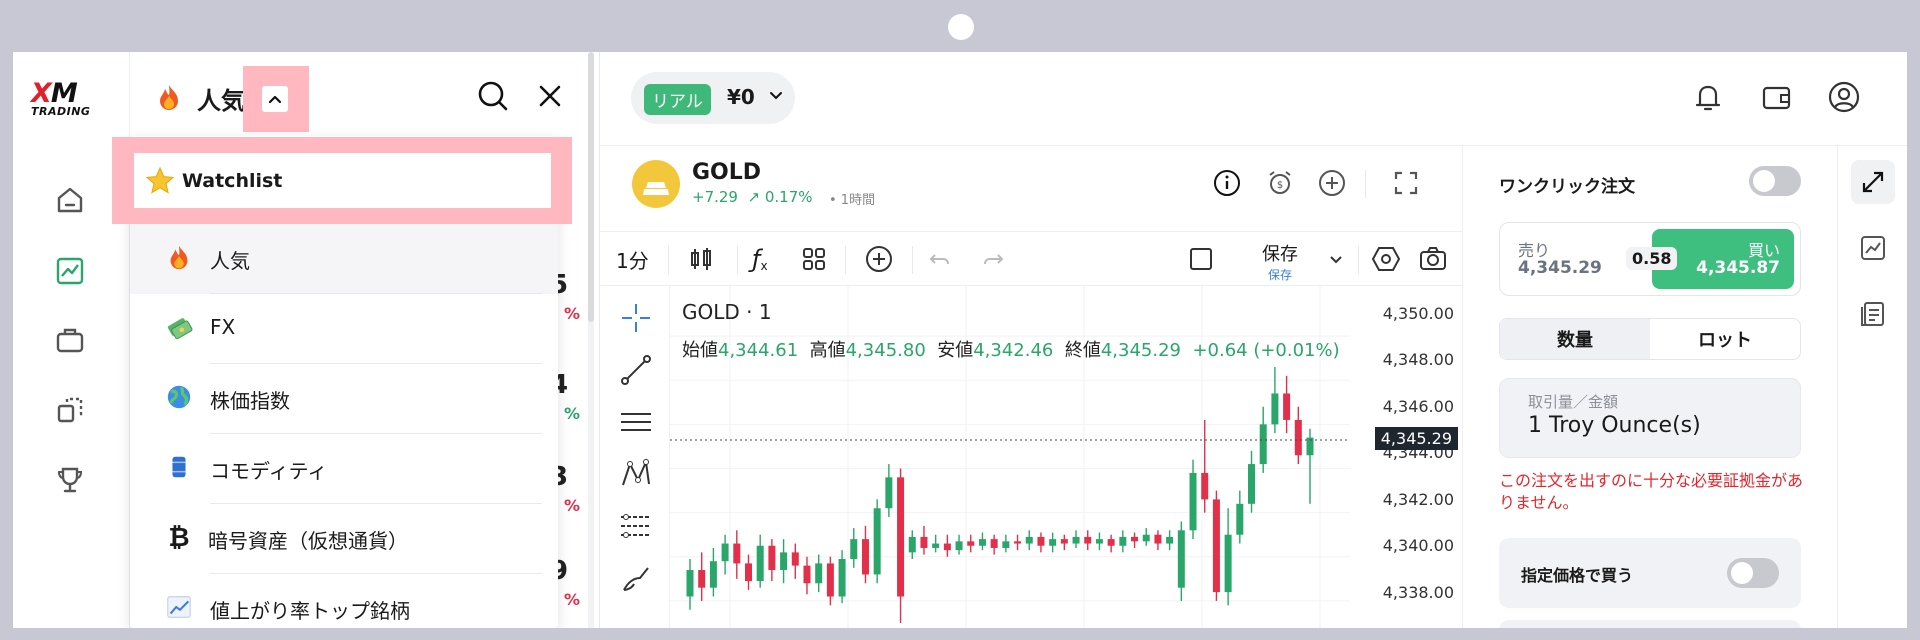 The height and width of the screenshot is (640, 1920). Describe the element at coordinates (1753, 573) in the screenshot. I see `limit-toggle` at that location.